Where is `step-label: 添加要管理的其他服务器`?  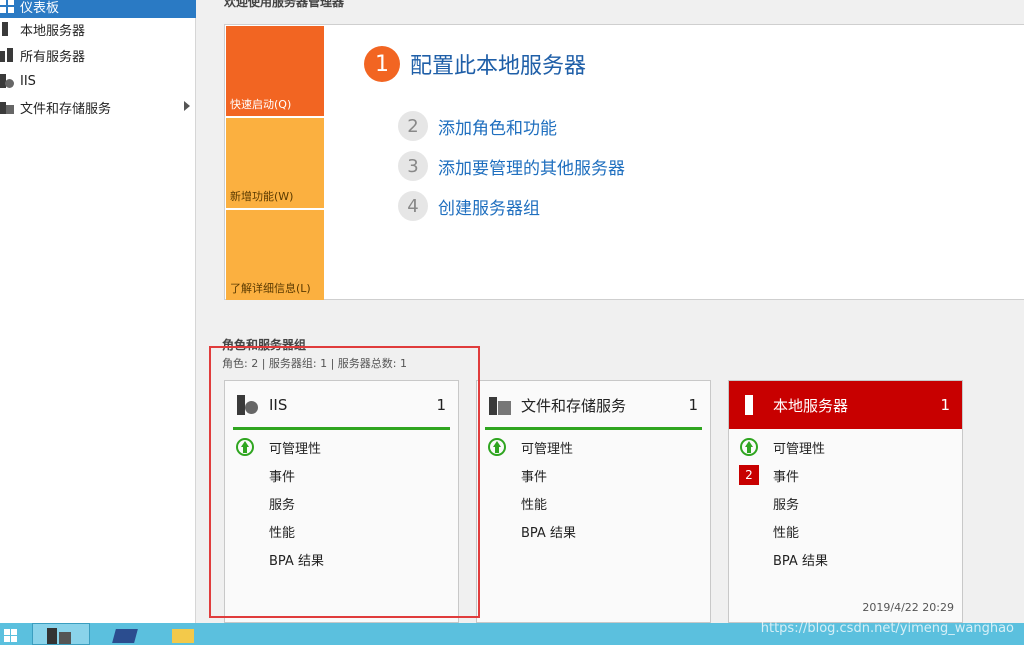 step-label: 添加要管理的其他服务器 is located at coordinates (531, 168).